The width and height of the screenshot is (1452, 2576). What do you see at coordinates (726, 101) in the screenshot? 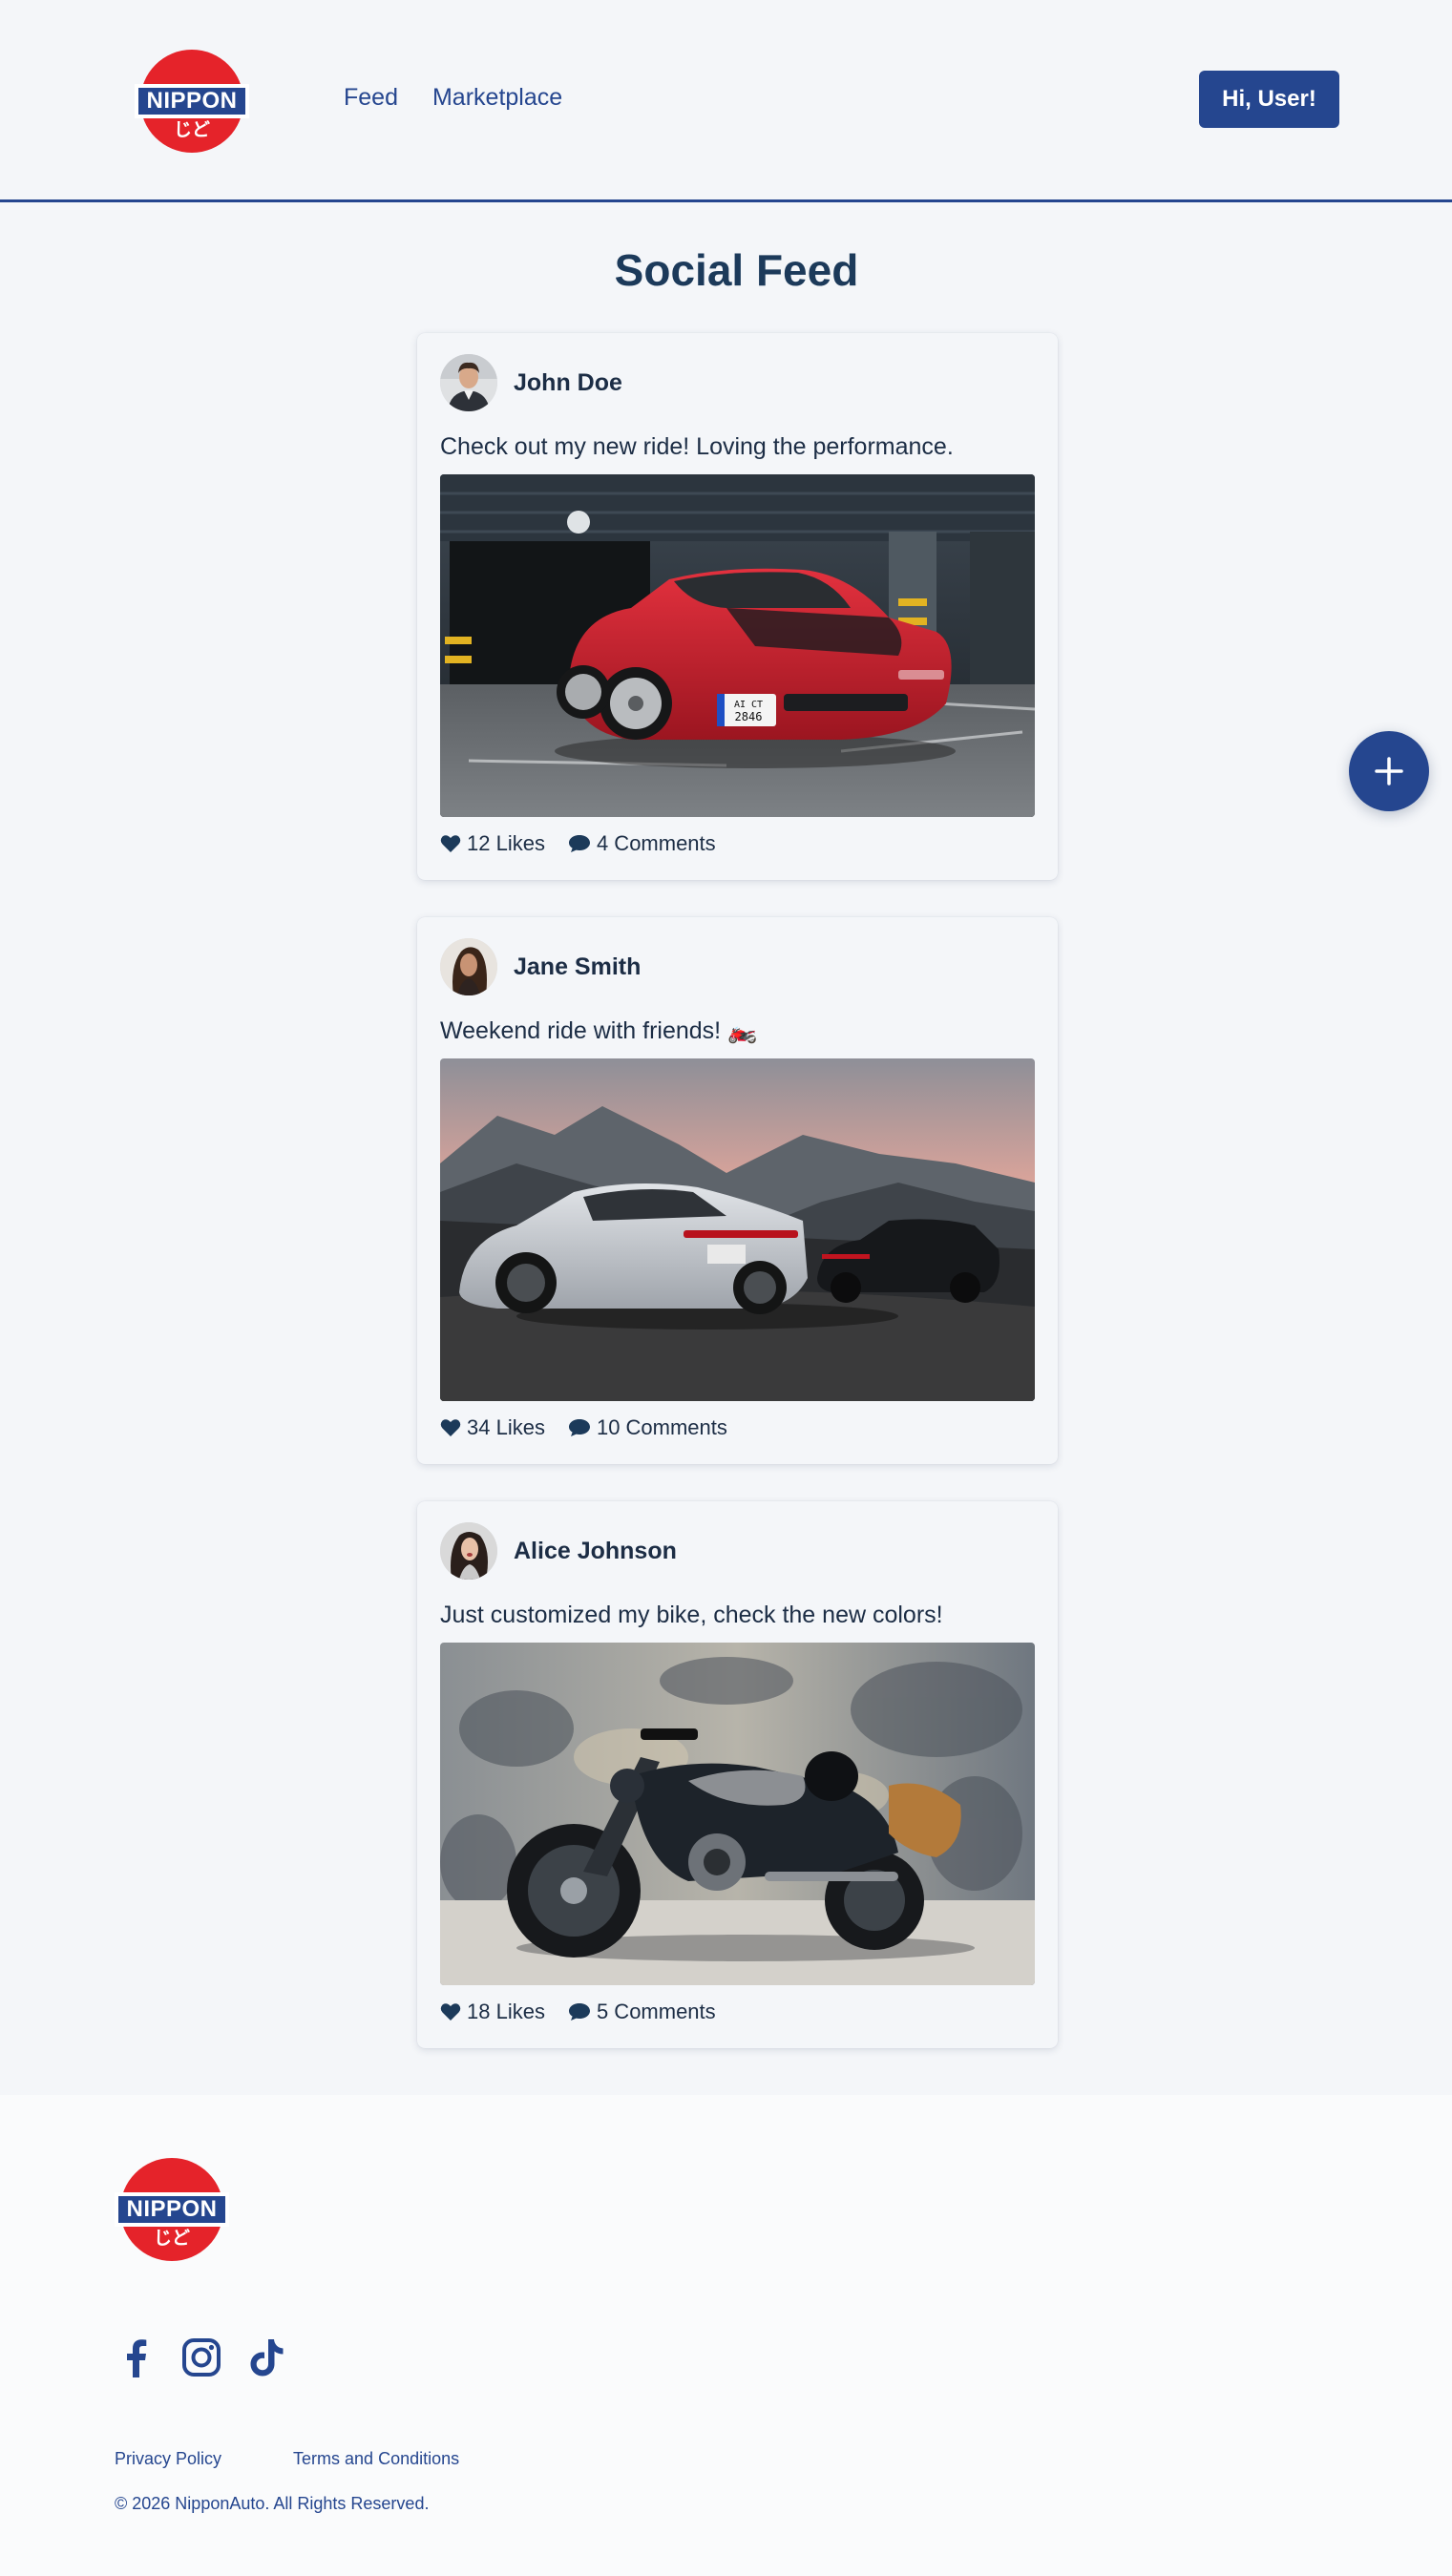
I see `site-header: NIPPON じど Feed Marketplace Hi, User!` at bounding box center [726, 101].